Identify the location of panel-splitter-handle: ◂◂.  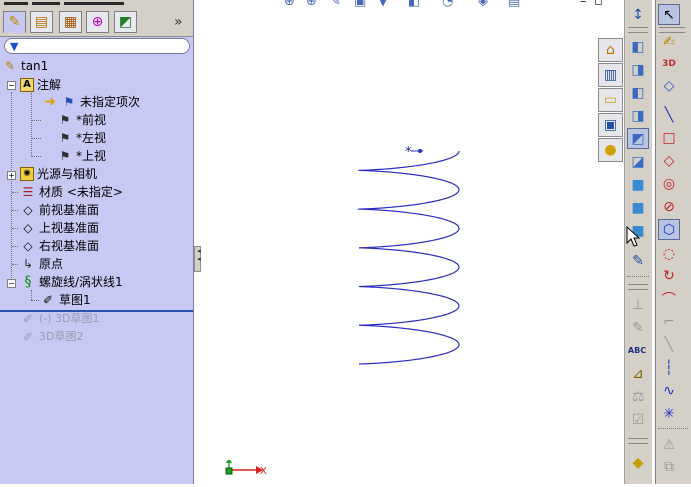
(198, 259).